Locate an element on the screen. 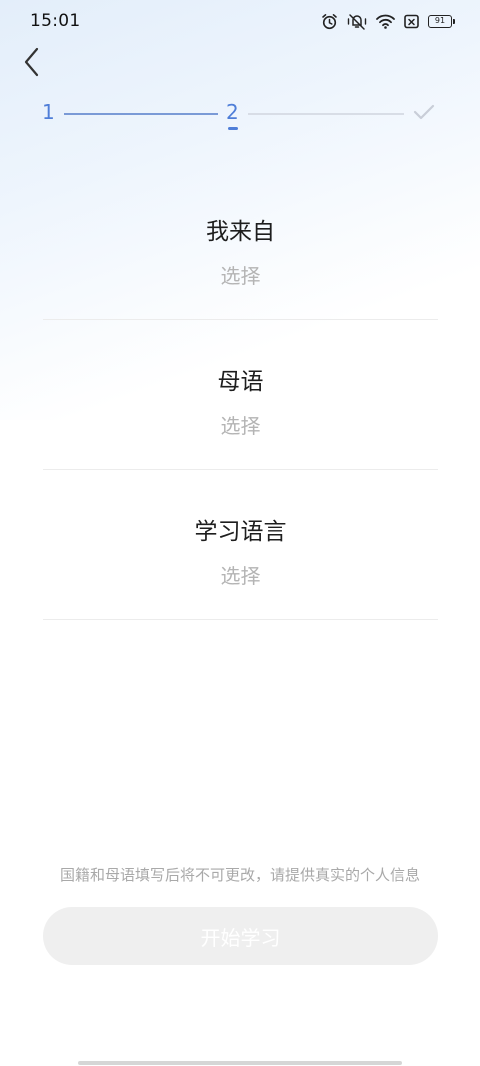  country-field-label: 我来自 is located at coordinates (240, 232).